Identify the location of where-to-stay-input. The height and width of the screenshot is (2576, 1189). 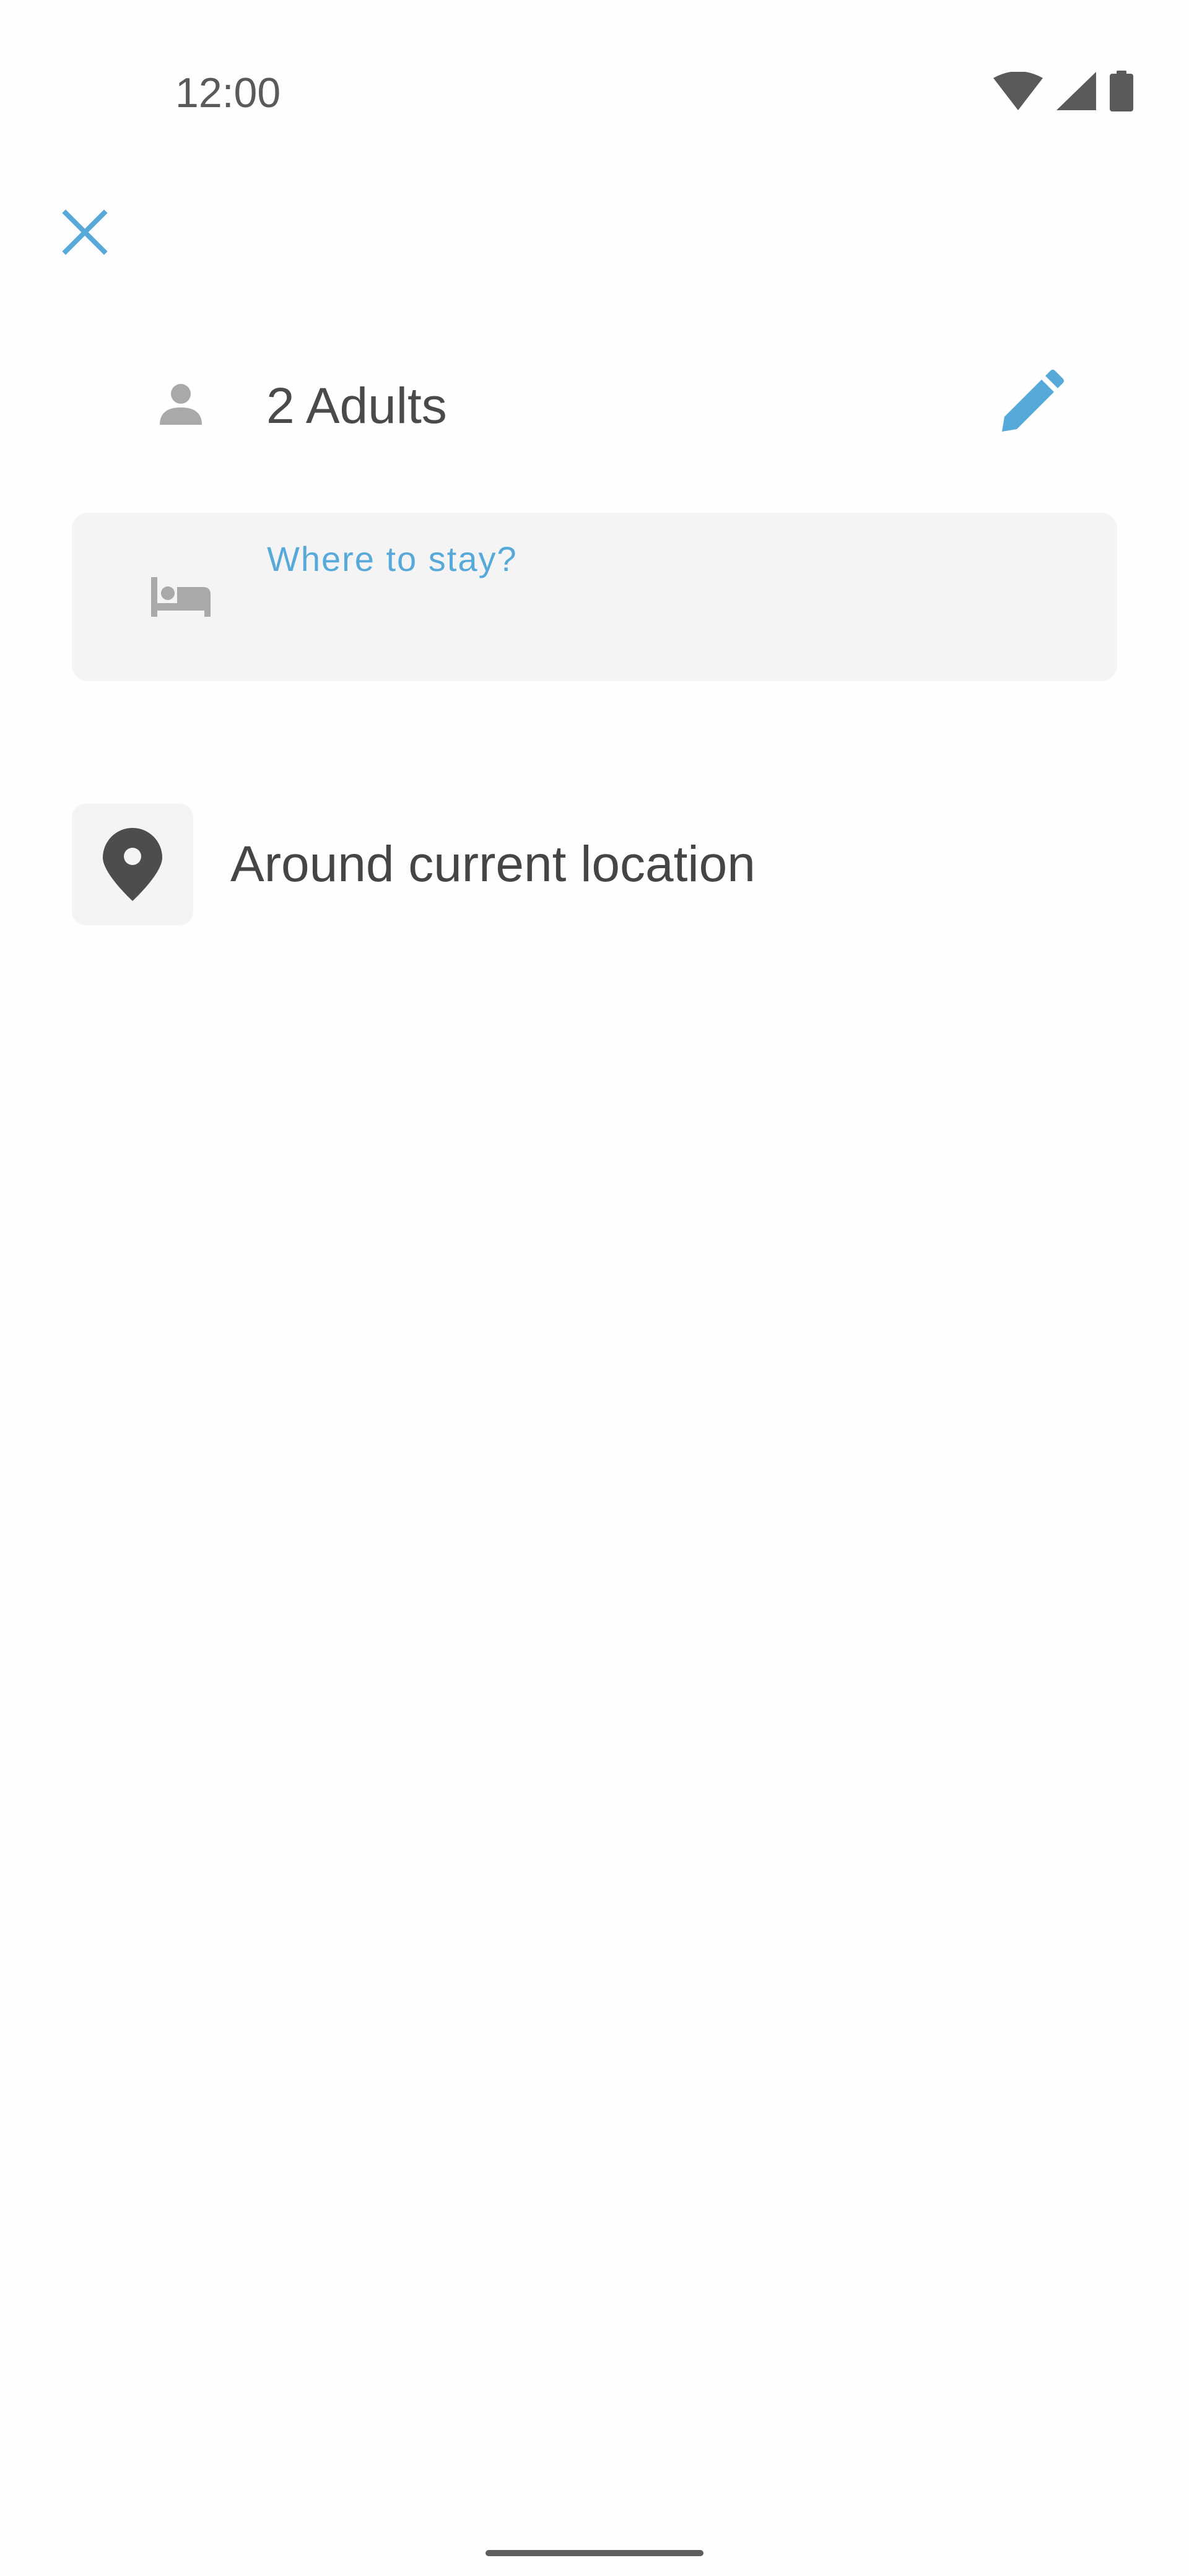
(670, 621).